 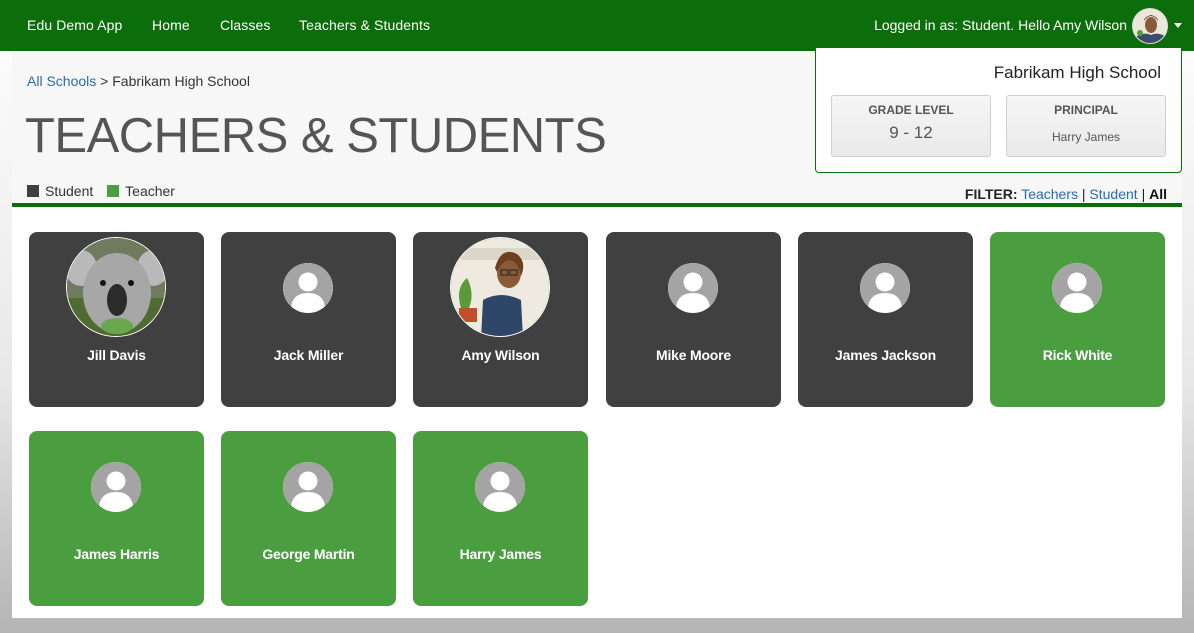 What do you see at coordinates (1085, 137) in the screenshot?
I see `principal-value: Harry James` at bounding box center [1085, 137].